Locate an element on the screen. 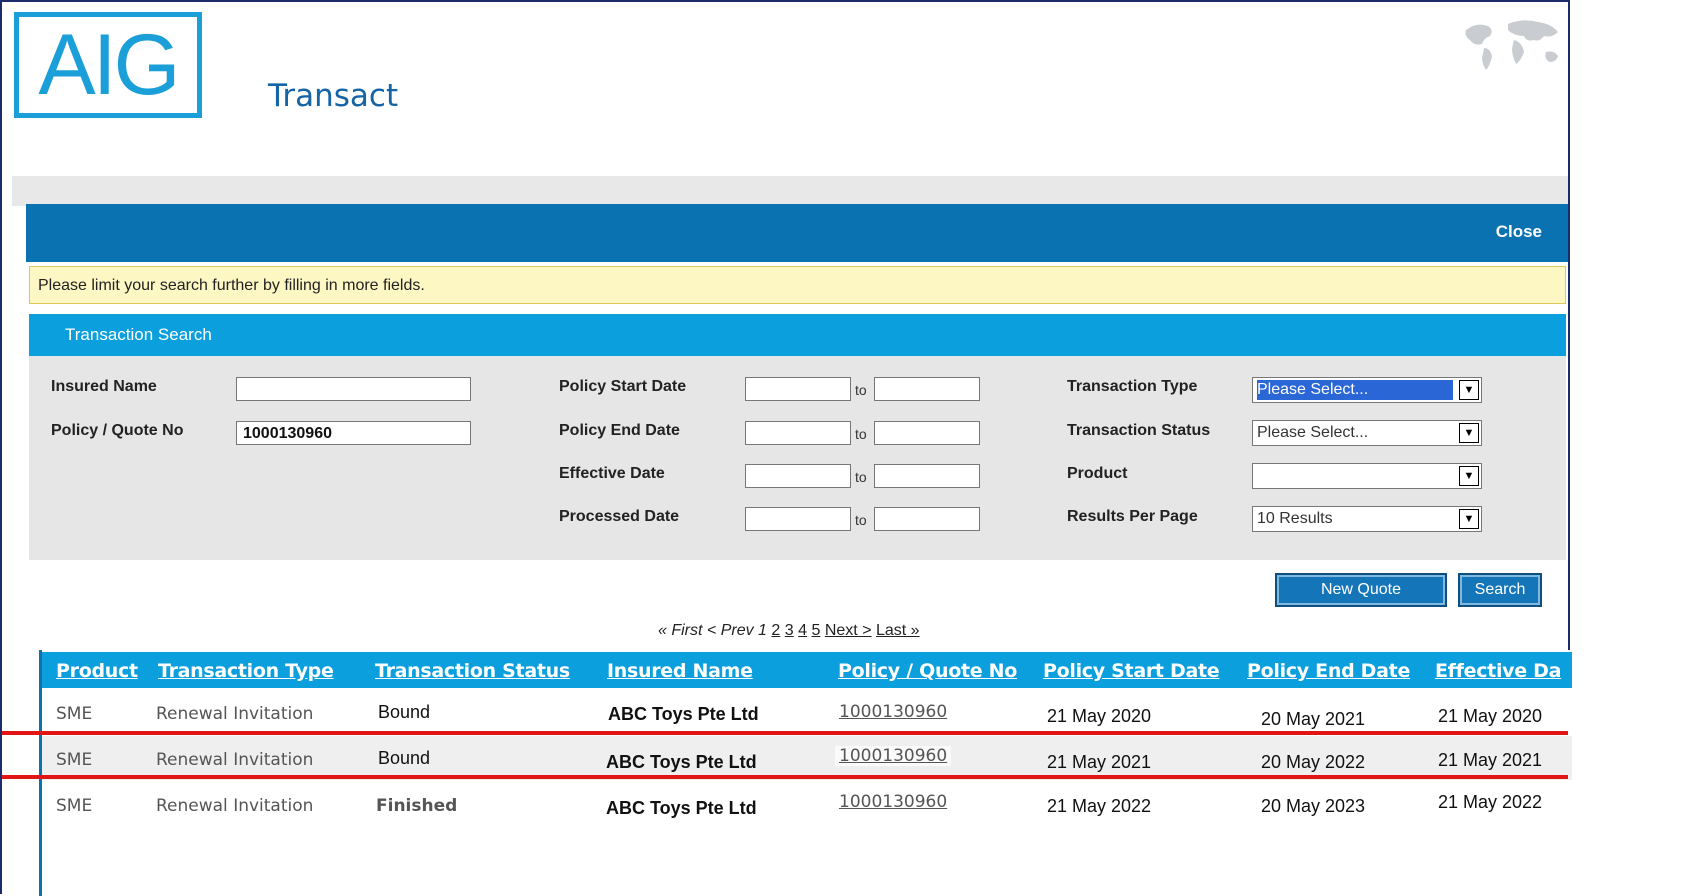 This screenshot has height=896, width=1690. cell-transaction-status: Finished is located at coordinates (417, 806).